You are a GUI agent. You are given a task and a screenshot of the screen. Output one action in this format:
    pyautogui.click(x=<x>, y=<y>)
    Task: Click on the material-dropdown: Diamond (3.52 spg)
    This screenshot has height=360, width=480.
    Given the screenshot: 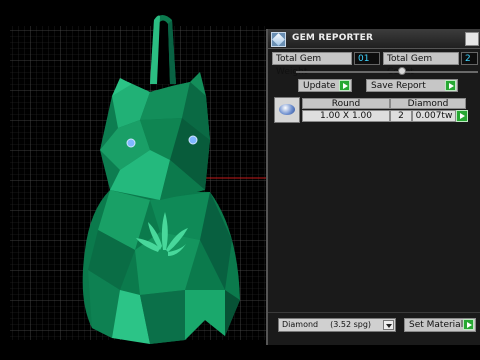 What is the action you would take?
    pyautogui.click(x=337, y=325)
    